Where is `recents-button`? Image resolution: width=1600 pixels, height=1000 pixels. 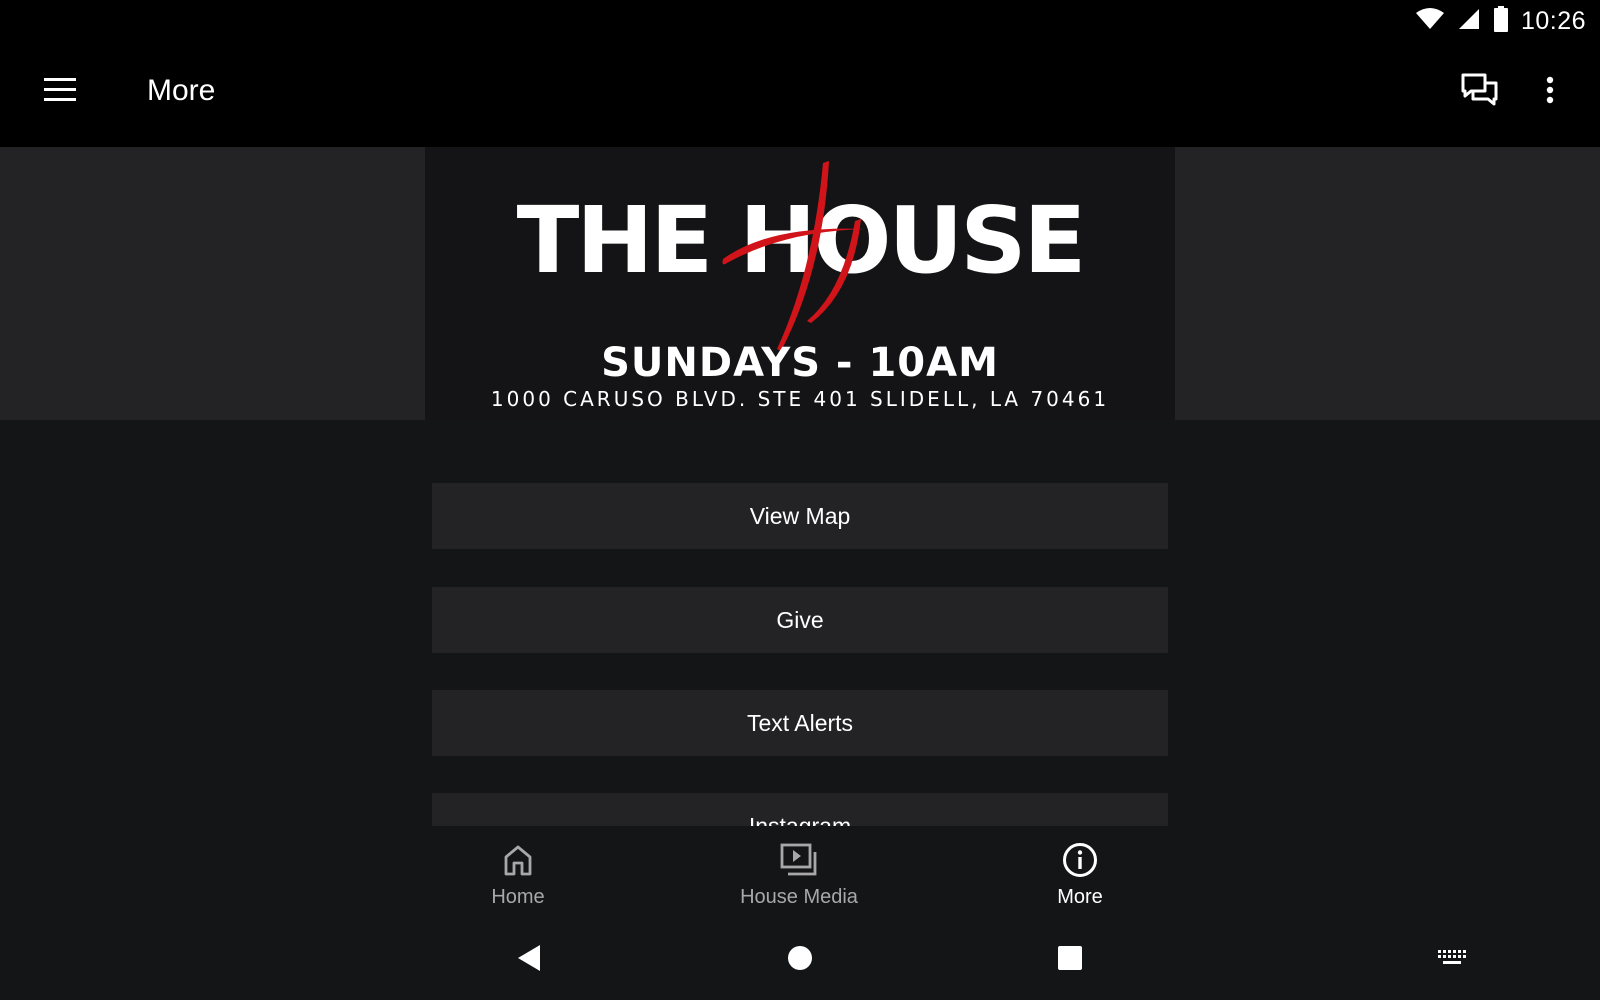 recents-button is located at coordinates (1070, 960).